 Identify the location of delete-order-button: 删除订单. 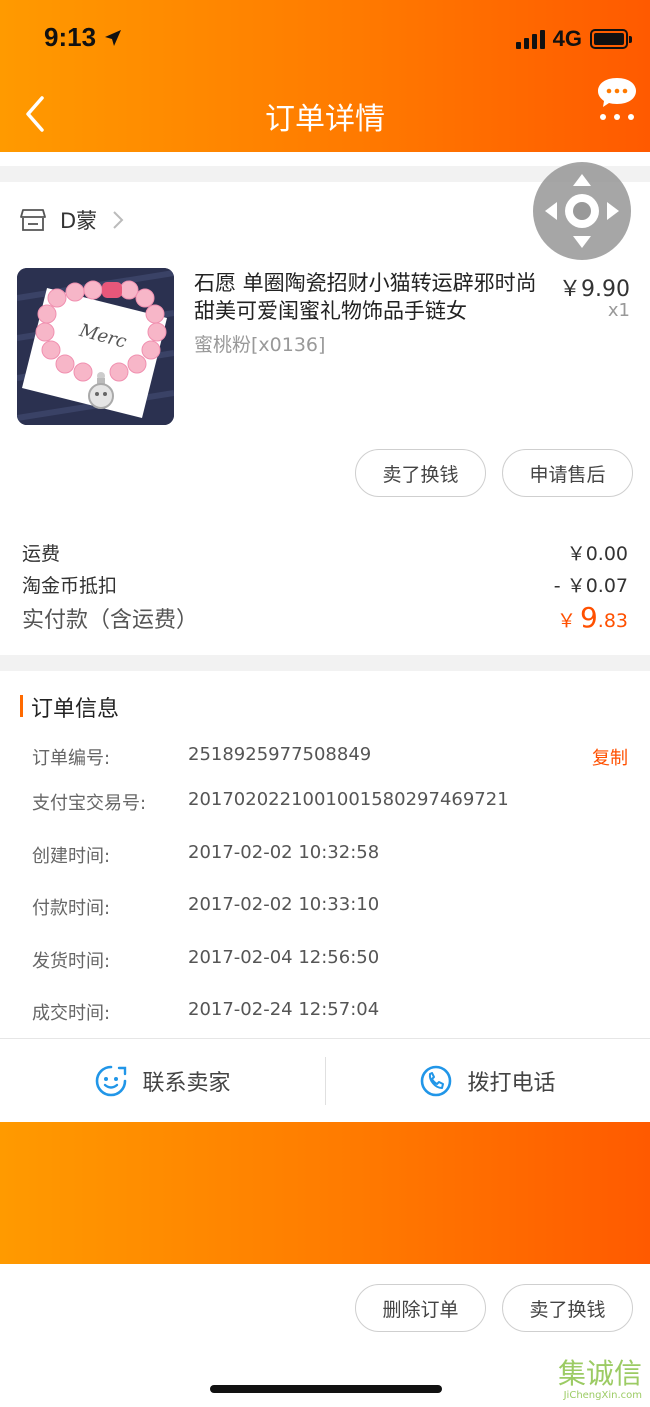
(420, 1308).